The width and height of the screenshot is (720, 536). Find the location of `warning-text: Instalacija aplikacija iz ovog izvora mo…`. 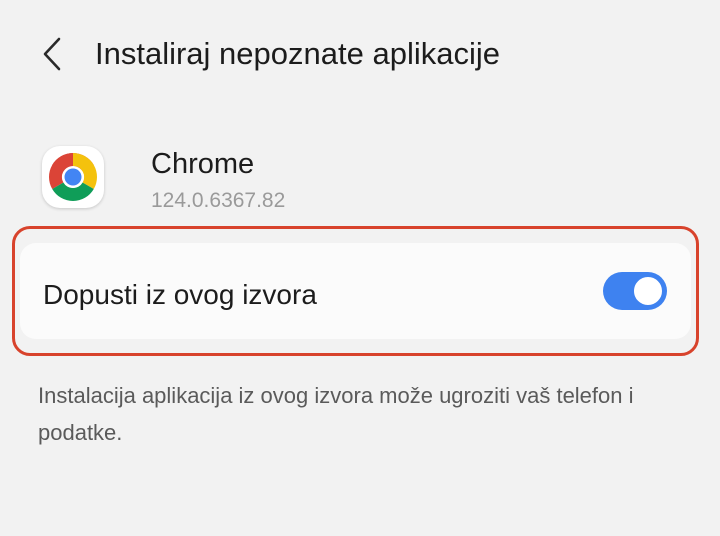

warning-text: Instalacija aplikacija iz ovog izvora mo… is located at coordinates (336, 414).